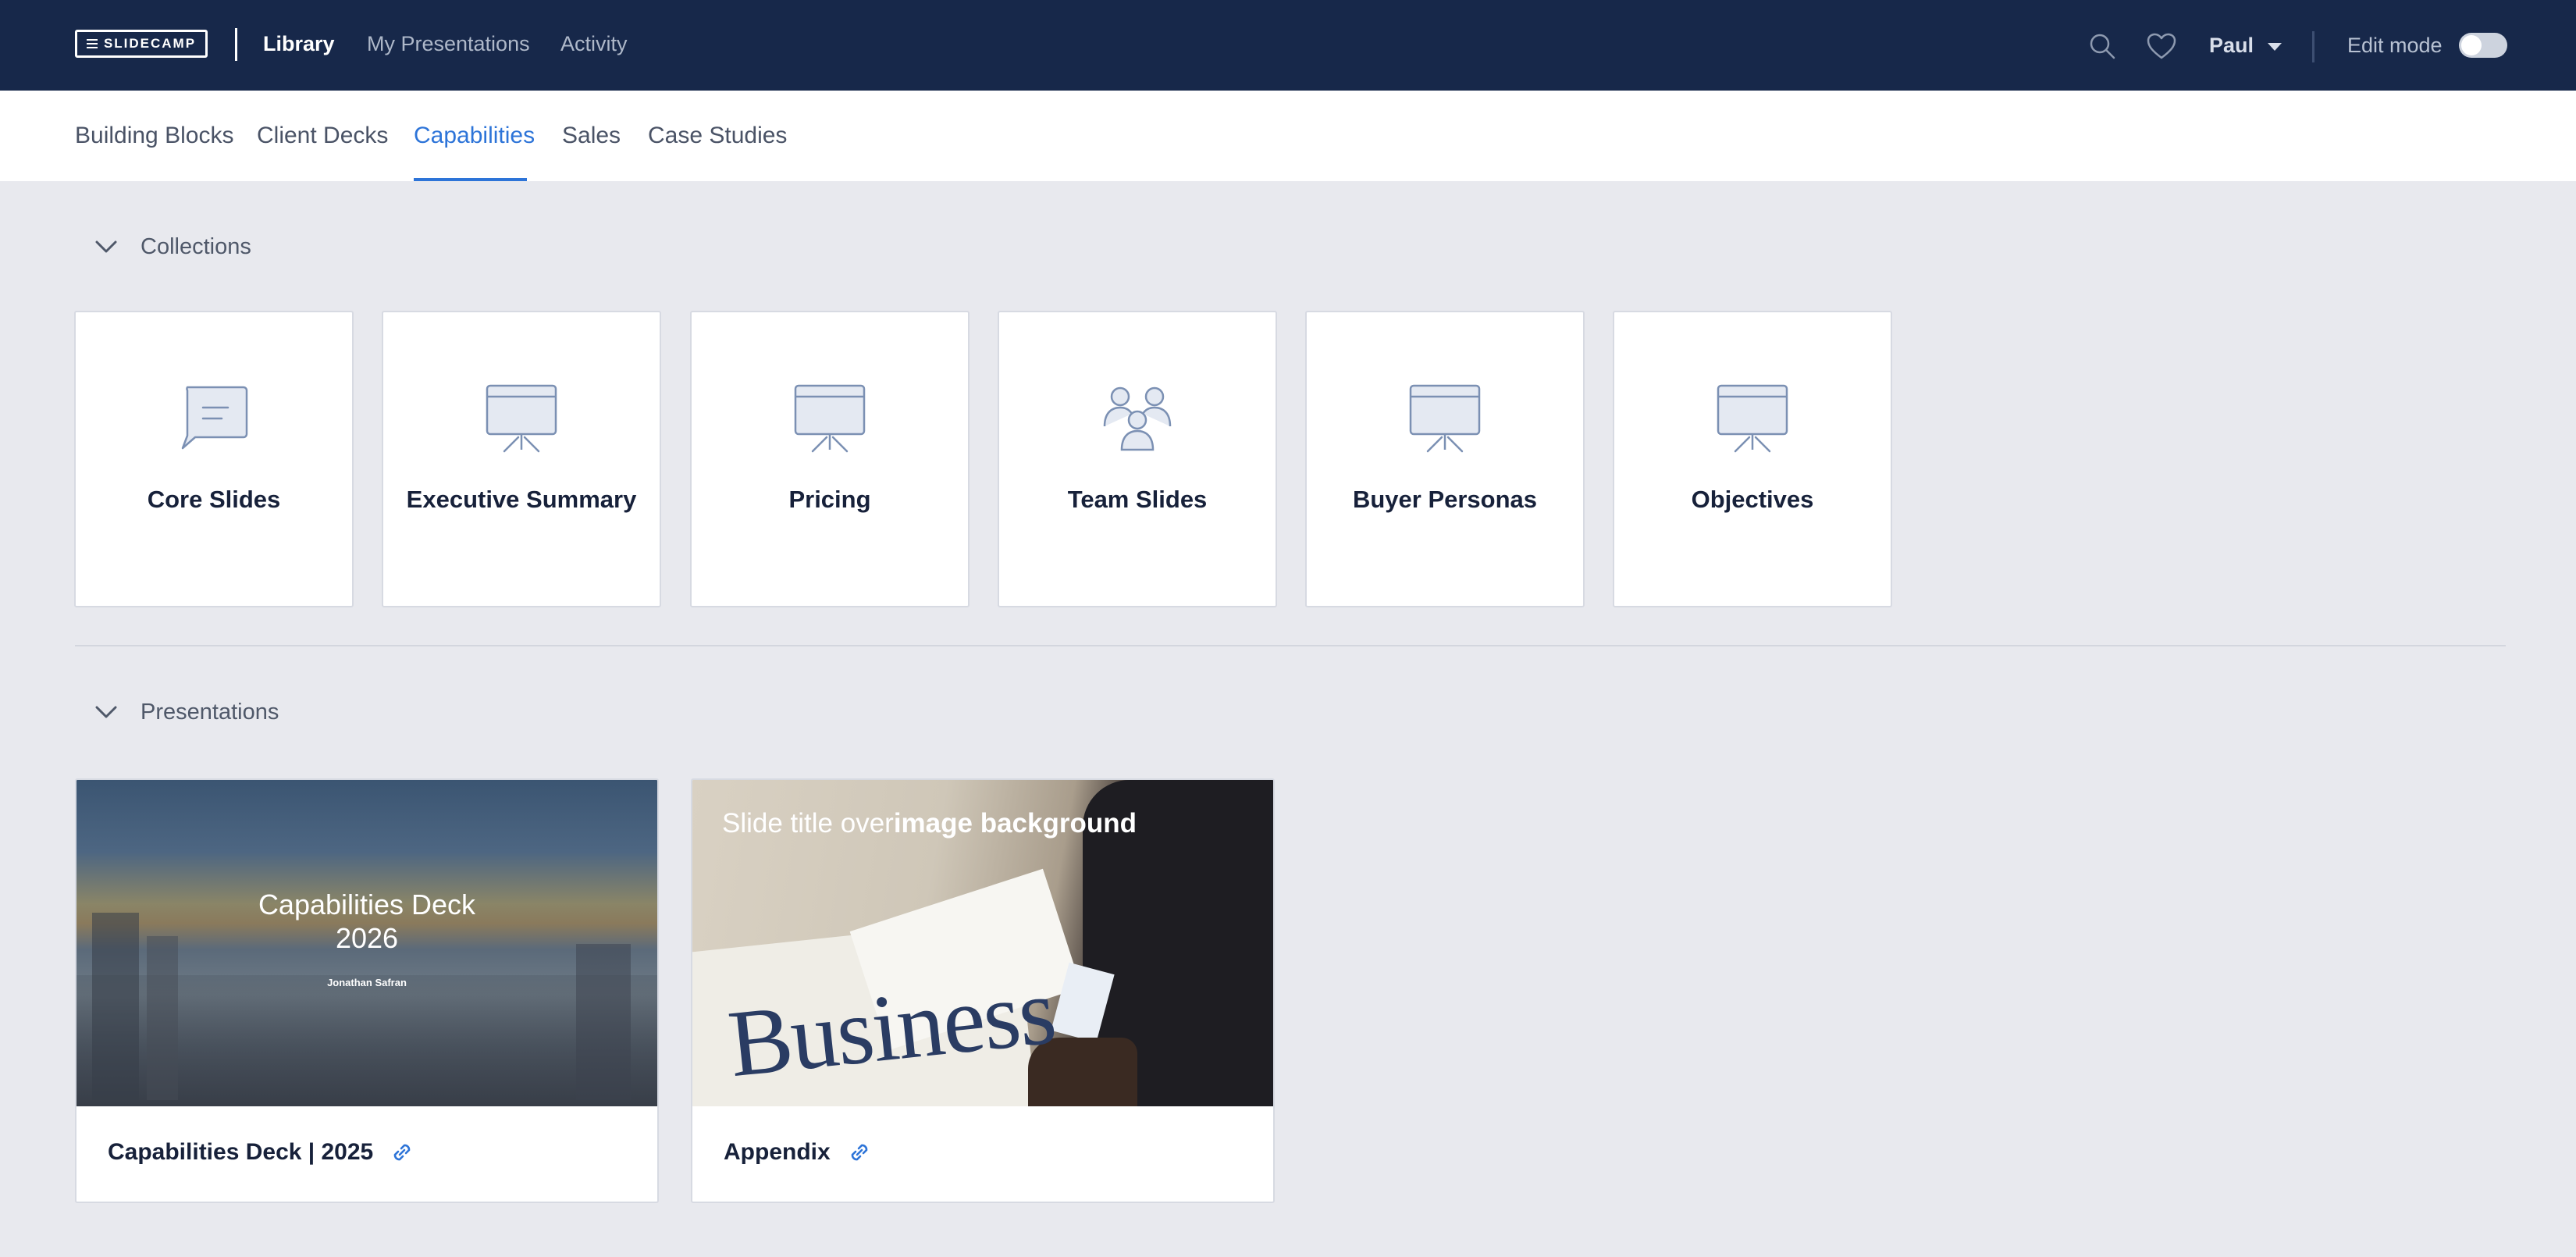 This screenshot has width=2576, height=1257. What do you see at coordinates (521, 459) in the screenshot?
I see `collection-card-executive-summary: Executive Summary` at bounding box center [521, 459].